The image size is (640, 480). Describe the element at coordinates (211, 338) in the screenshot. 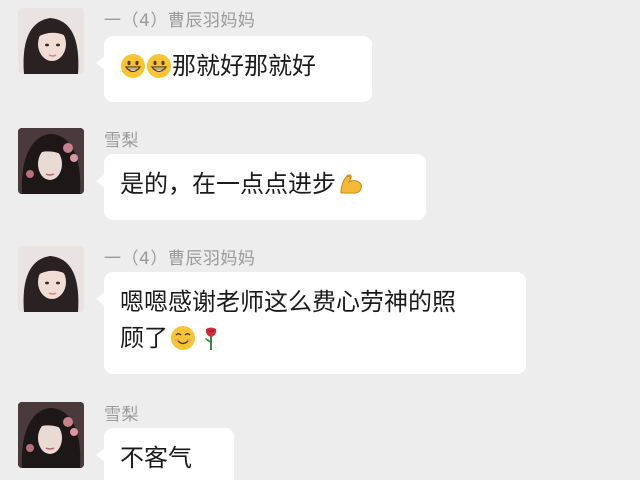

I see `rose-icon` at that location.